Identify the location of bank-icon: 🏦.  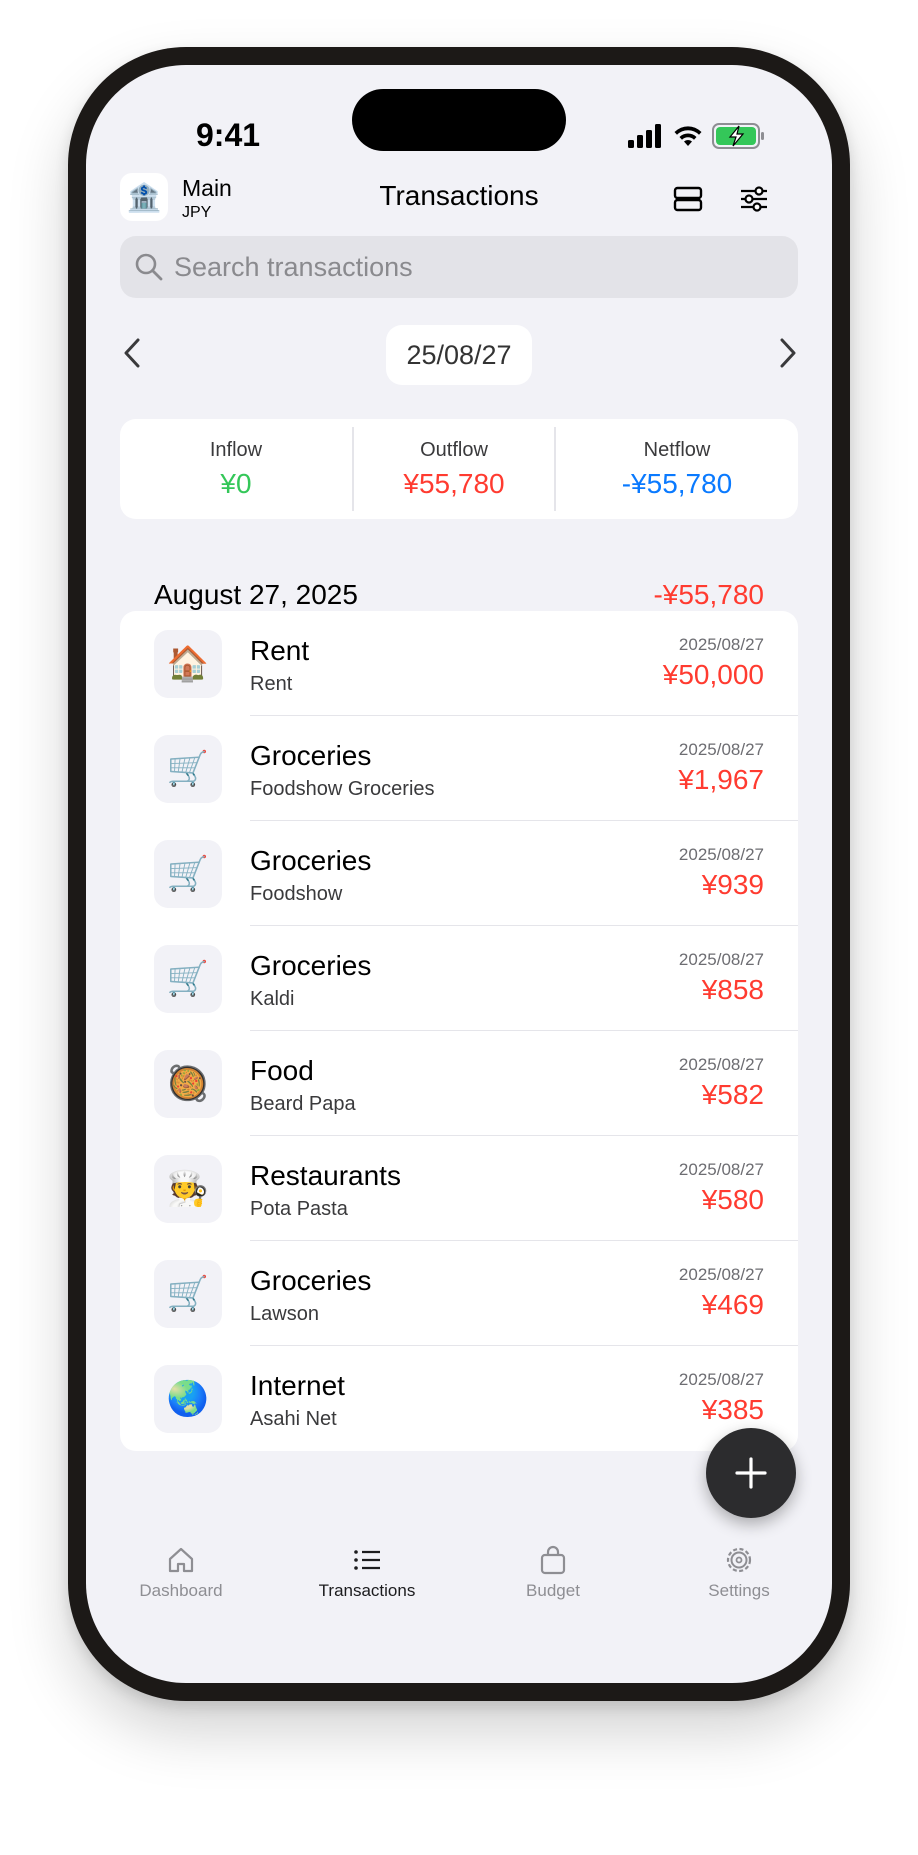
(144, 197).